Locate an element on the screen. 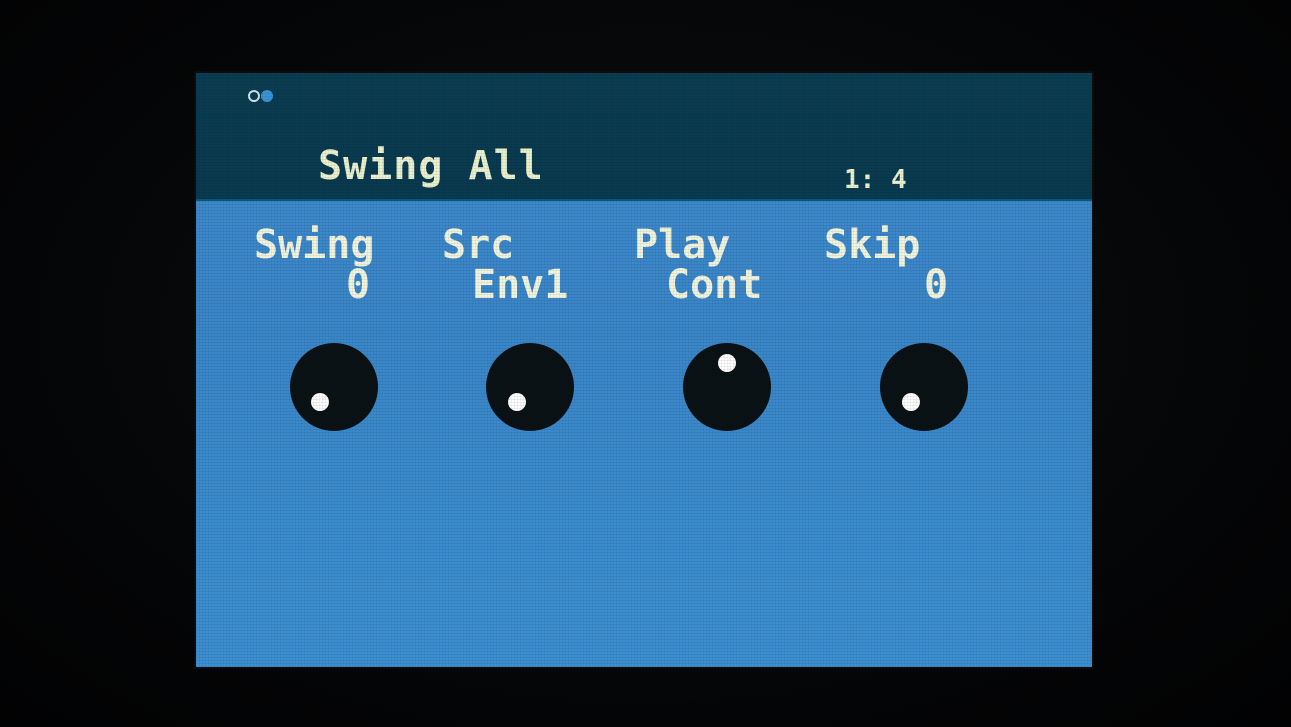  page-title: Swing All is located at coordinates (431, 166).